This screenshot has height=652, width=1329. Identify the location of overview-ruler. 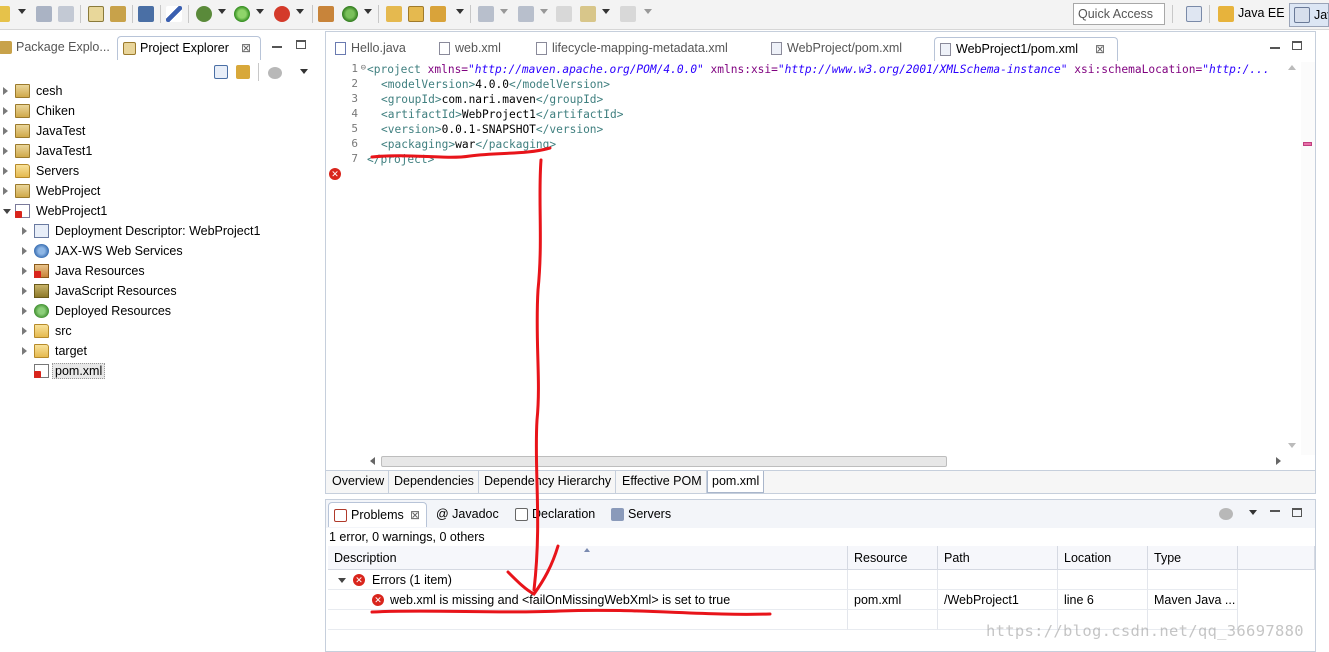
(1308, 258).